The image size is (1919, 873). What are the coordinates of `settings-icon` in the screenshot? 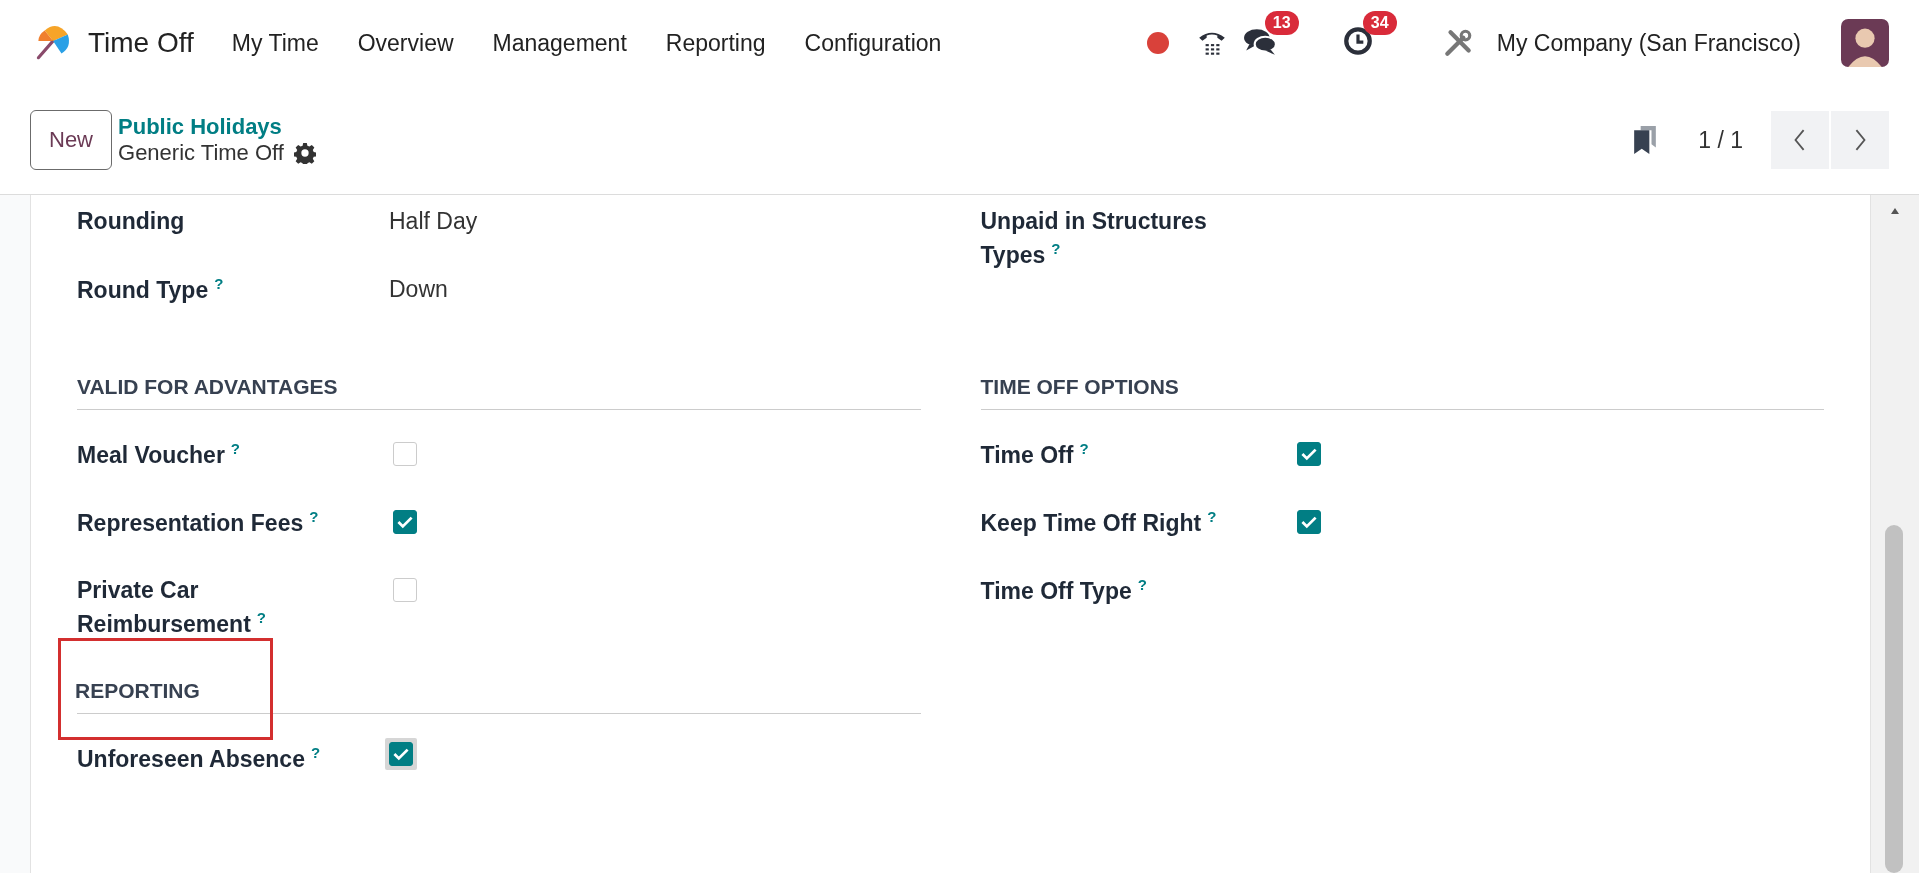 It's located at (304, 153).